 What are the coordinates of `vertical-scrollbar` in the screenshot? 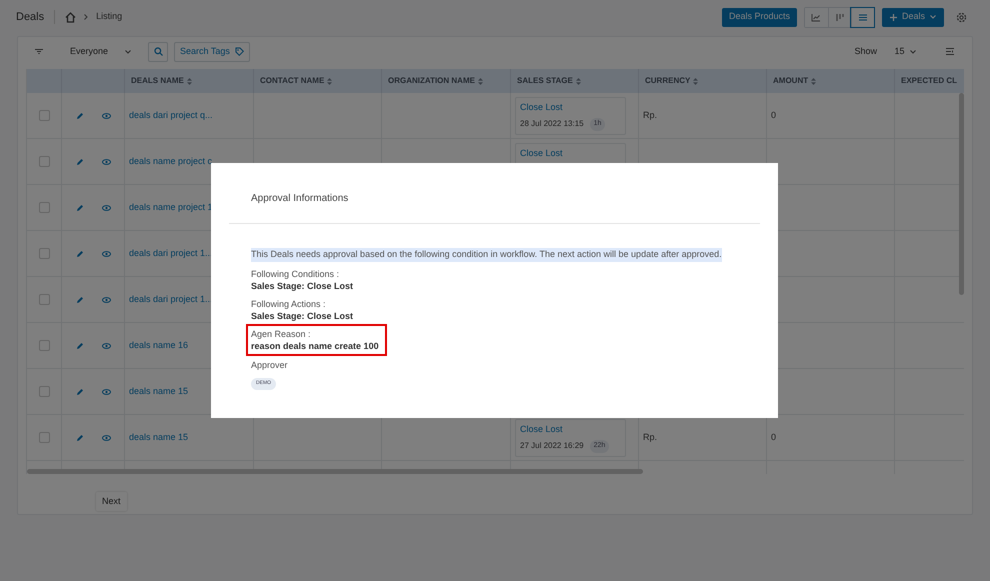 It's located at (961, 194).